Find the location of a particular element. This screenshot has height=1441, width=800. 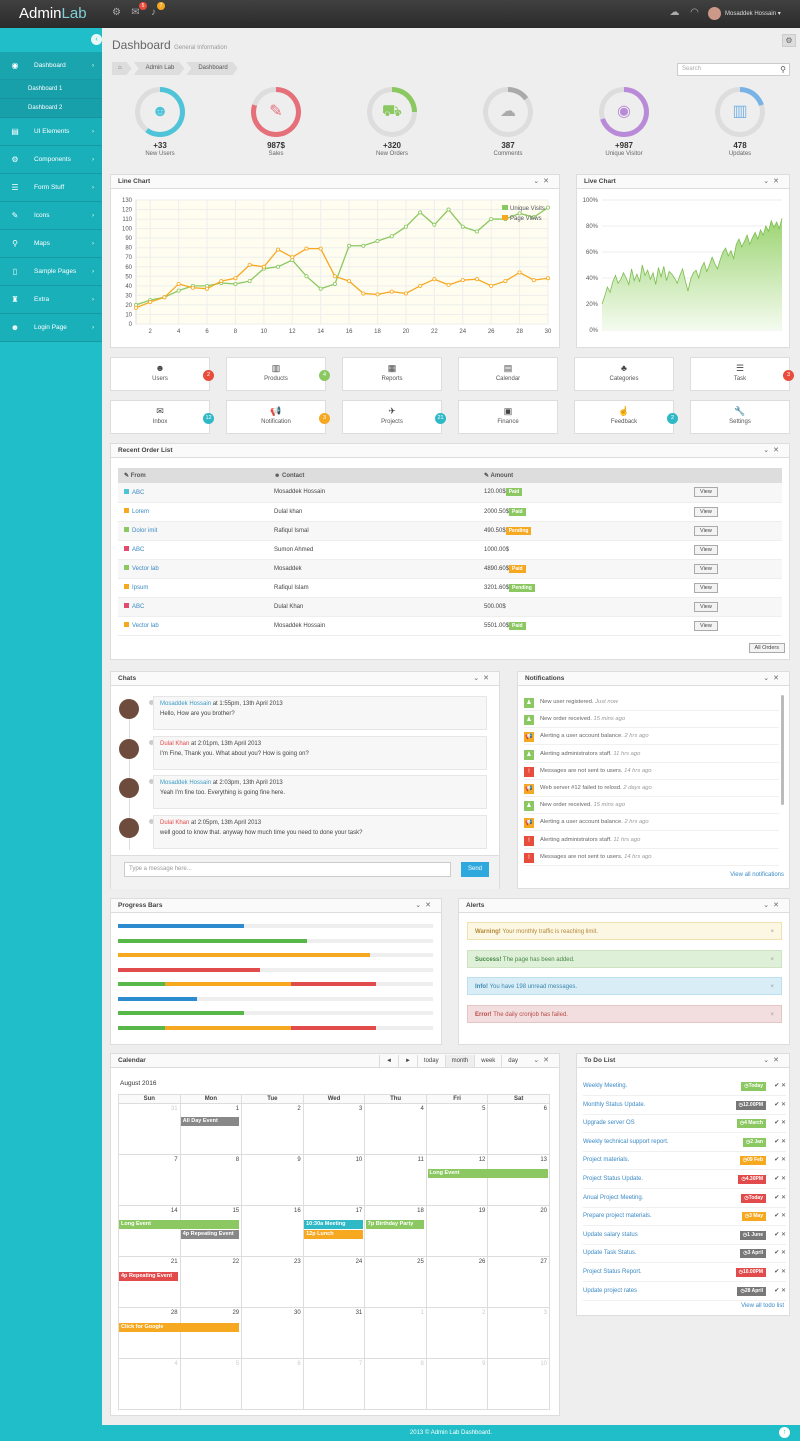

todo-item: Prepare project materials. ◷3 May ✔ ✕ is located at coordinates (684, 1217).